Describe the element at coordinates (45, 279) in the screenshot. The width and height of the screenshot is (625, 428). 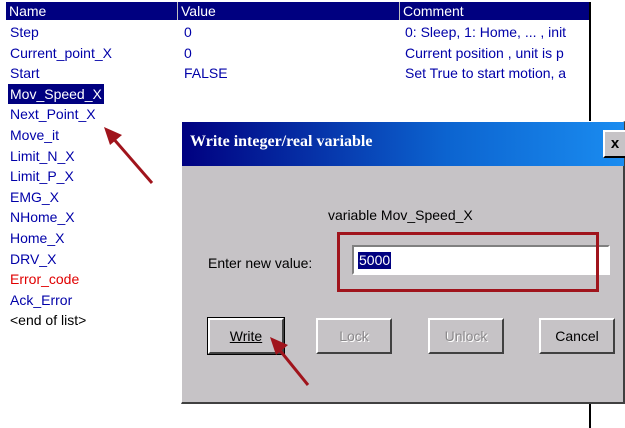
I see `variable-name: Error_code` at that location.